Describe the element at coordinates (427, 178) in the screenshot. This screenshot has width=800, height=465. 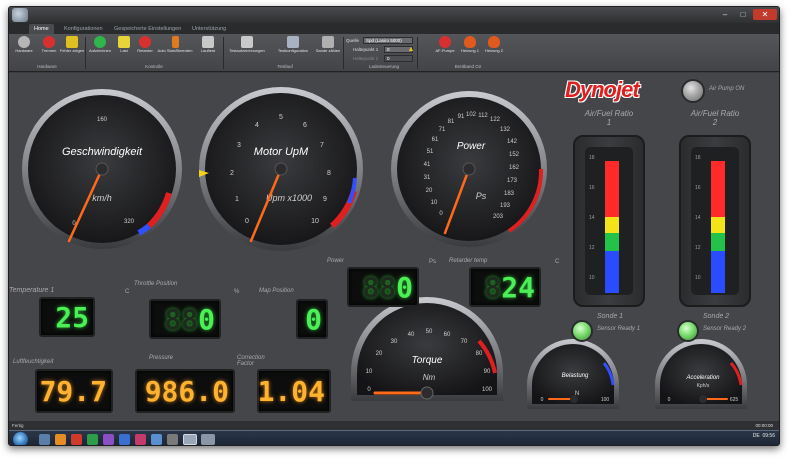
I see `power-tick: 31` at that location.